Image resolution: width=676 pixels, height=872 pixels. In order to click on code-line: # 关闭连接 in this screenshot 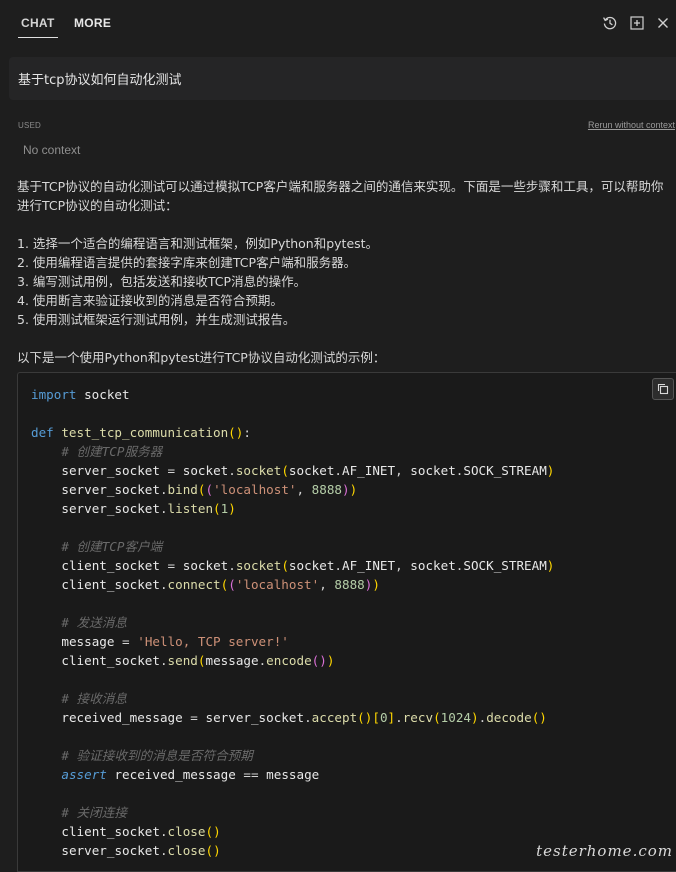, I will do `click(94, 812)`.